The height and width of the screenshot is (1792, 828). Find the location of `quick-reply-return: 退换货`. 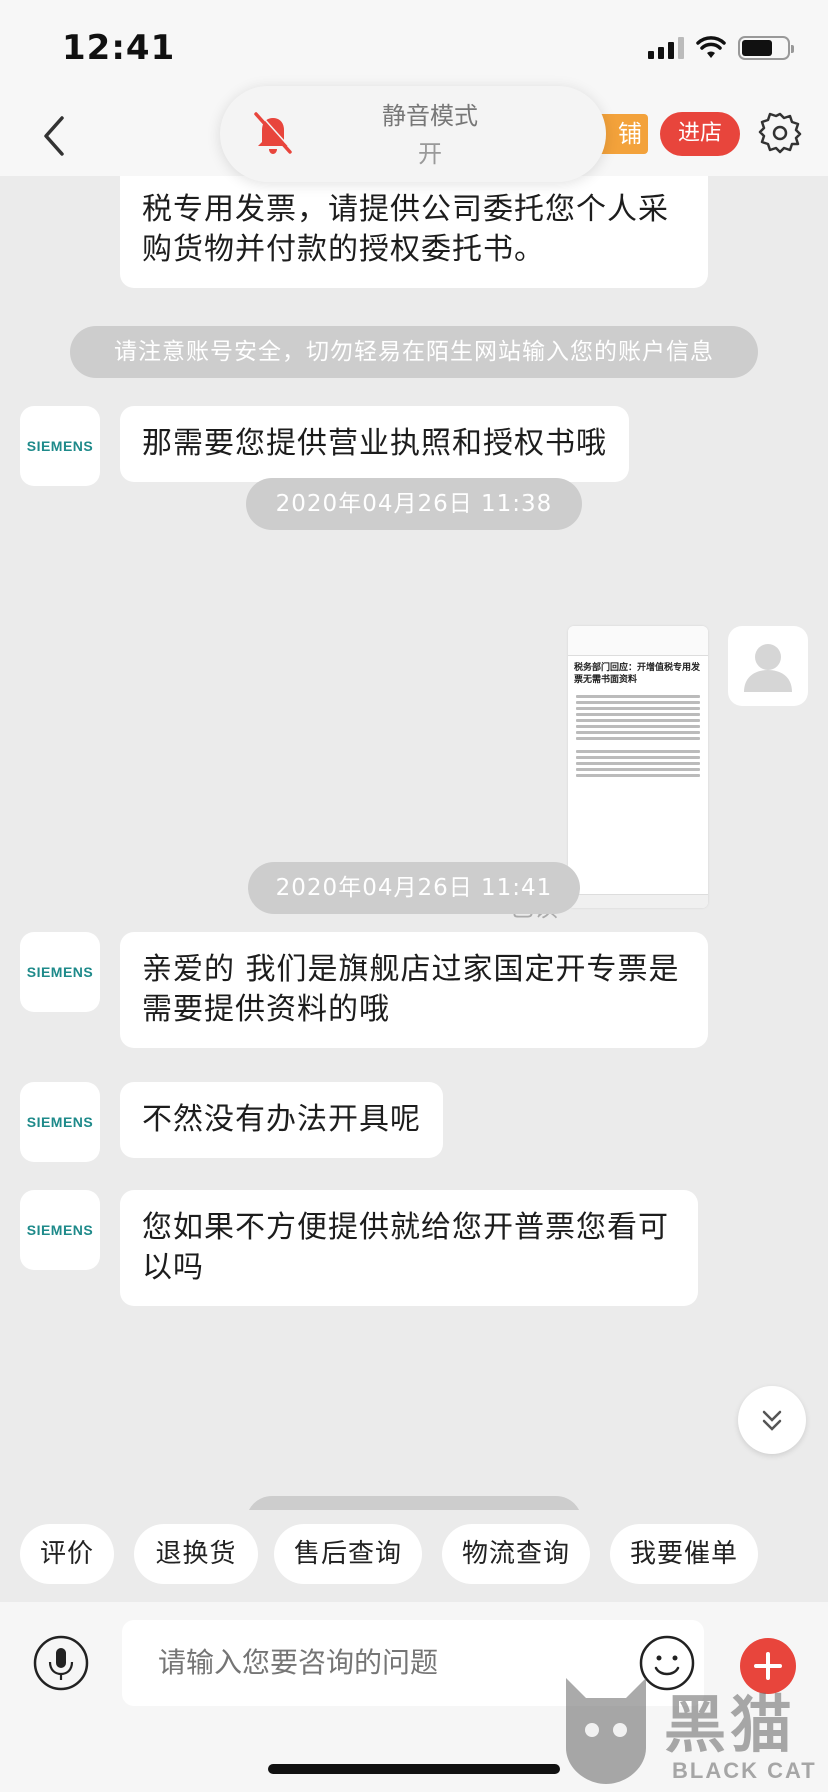

quick-reply-return: 退换货 is located at coordinates (196, 1554).